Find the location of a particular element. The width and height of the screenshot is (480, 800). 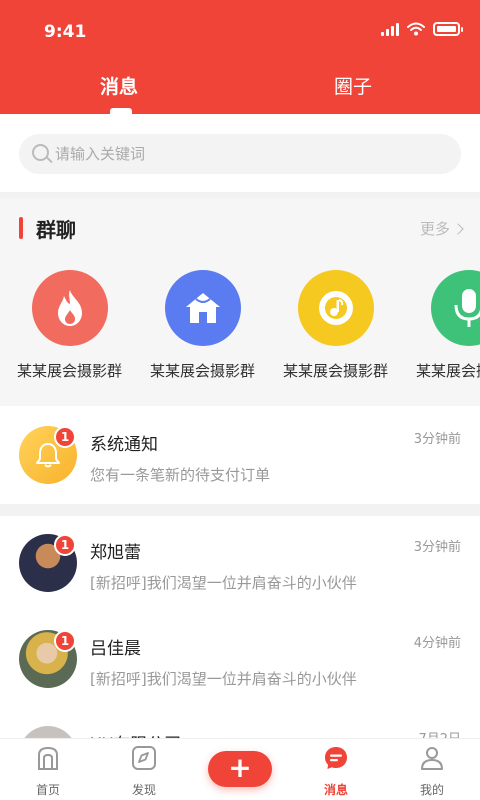

compass-icon is located at coordinates (144, 758).